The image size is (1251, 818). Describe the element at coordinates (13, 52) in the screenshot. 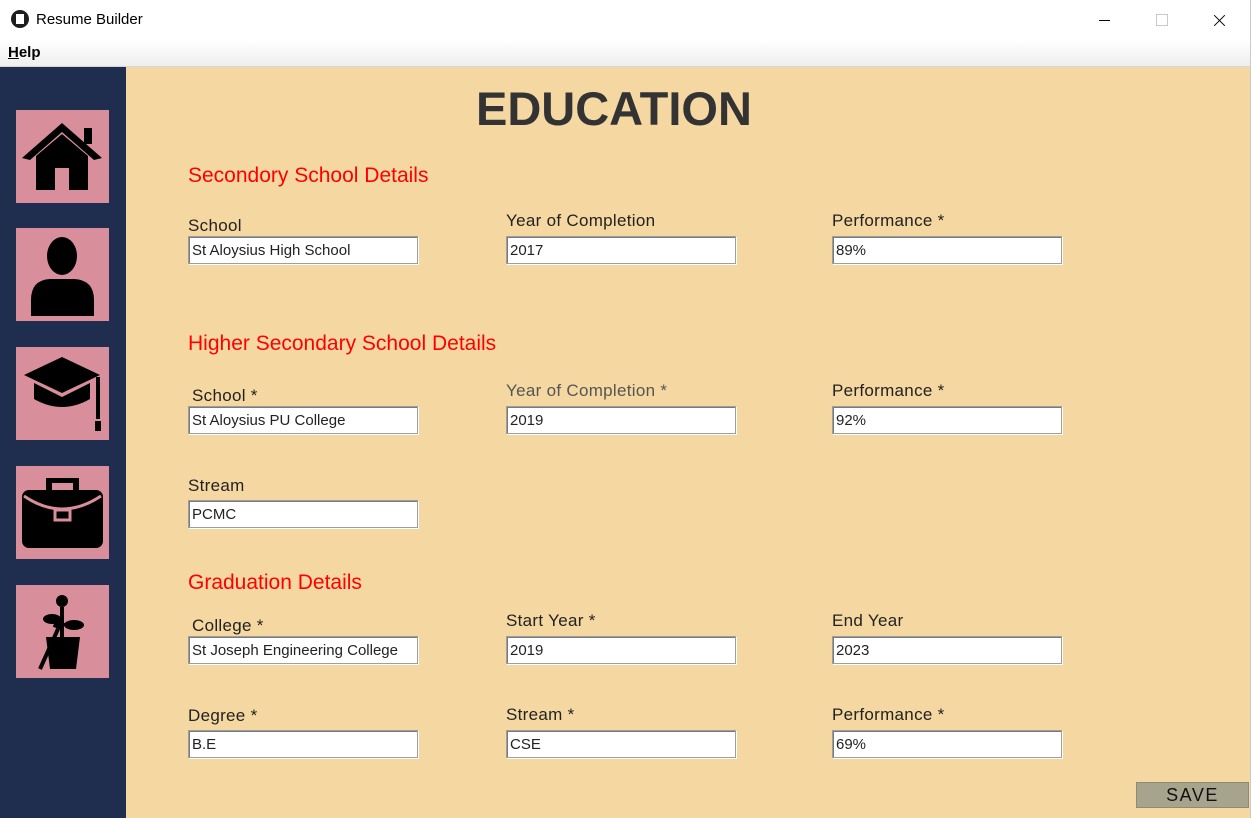

I see `menu-help-mnemonic: H` at that location.